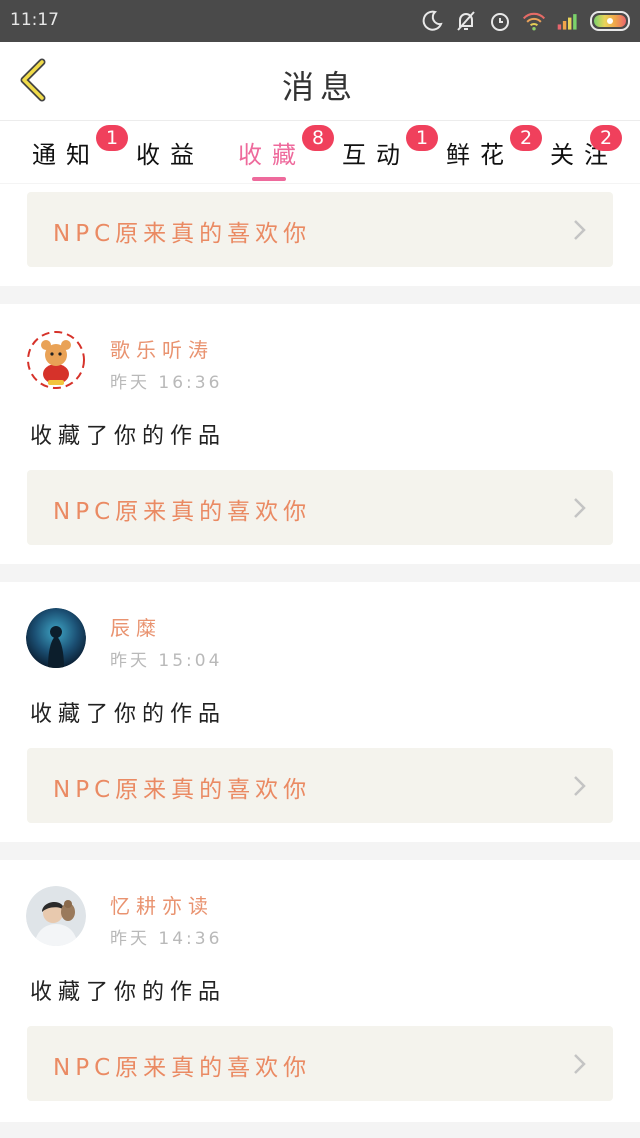 The width and height of the screenshot is (640, 1138). I want to click on tab-interactions: 互动 1, so click(390, 152).